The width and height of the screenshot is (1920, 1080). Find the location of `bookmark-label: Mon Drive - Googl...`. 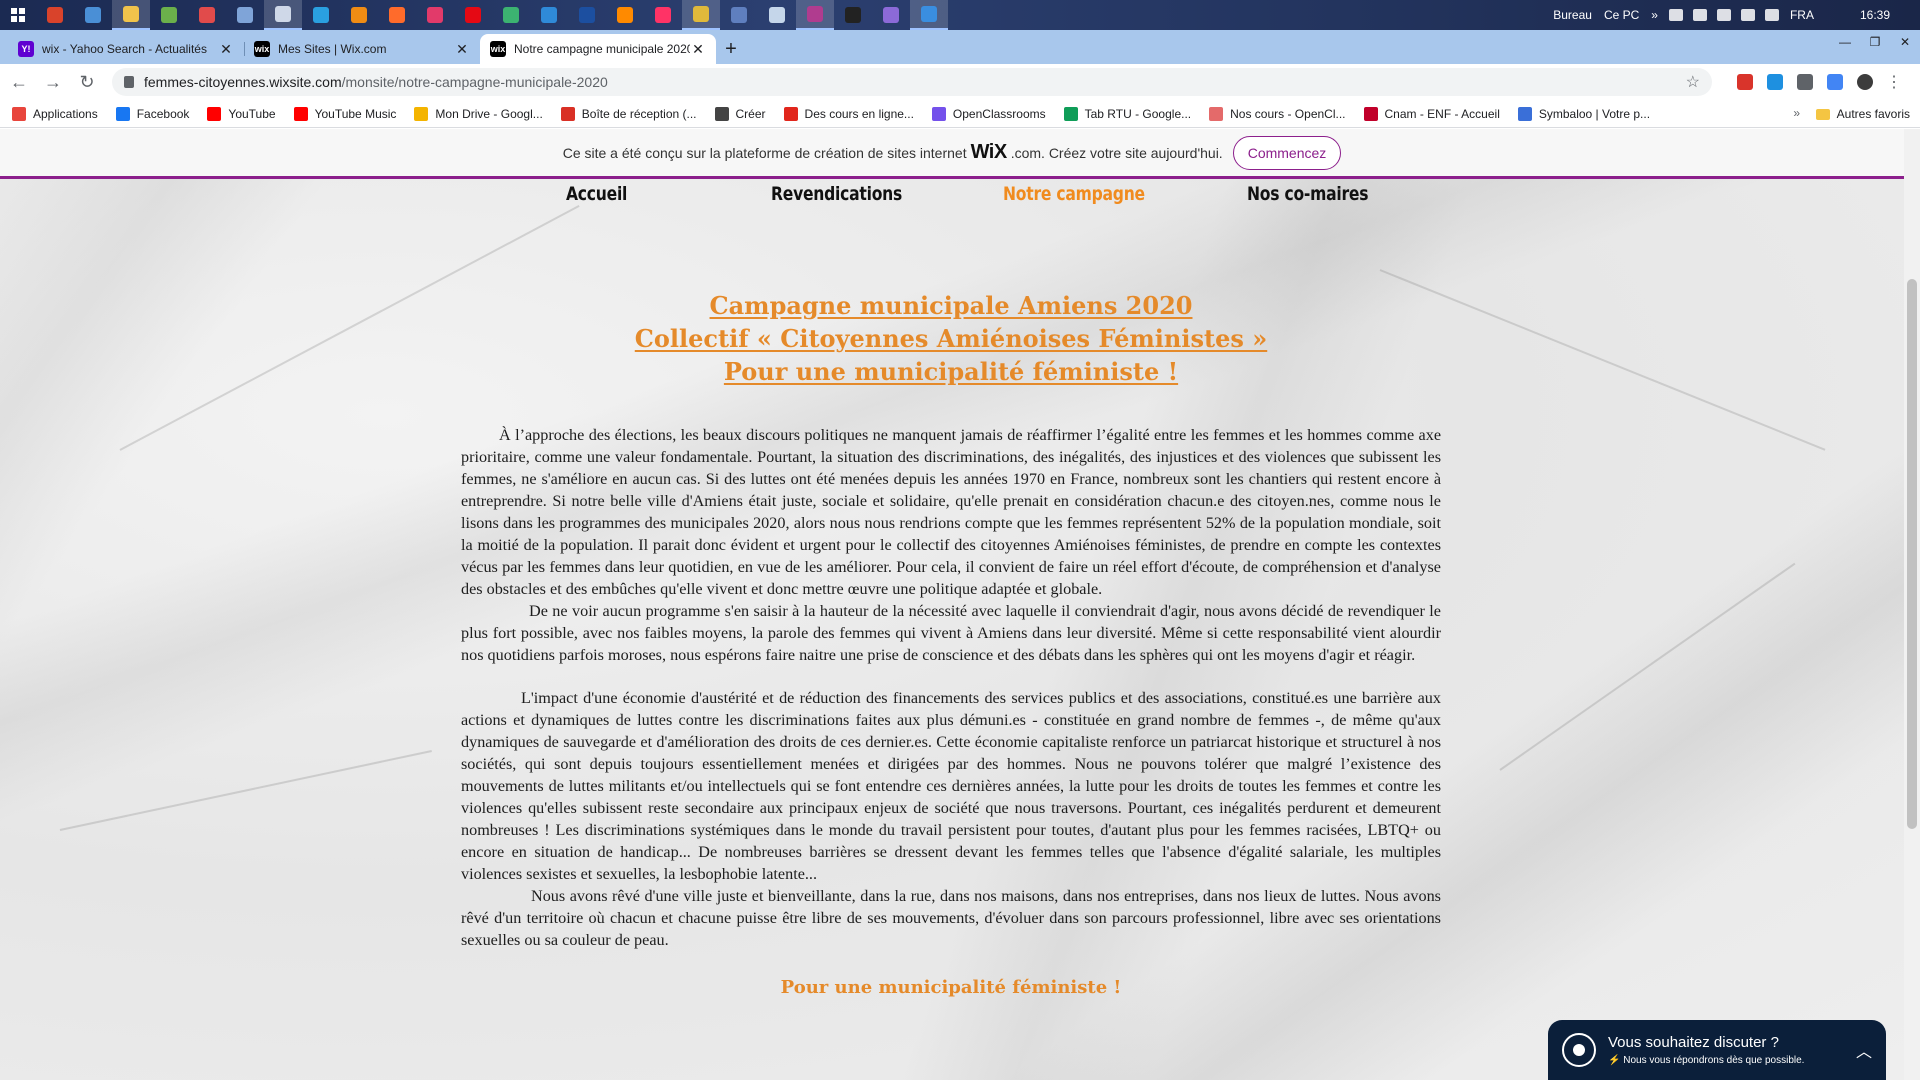

bookmark-label: Mon Drive - Googl... is located at coordinates (489, 113).